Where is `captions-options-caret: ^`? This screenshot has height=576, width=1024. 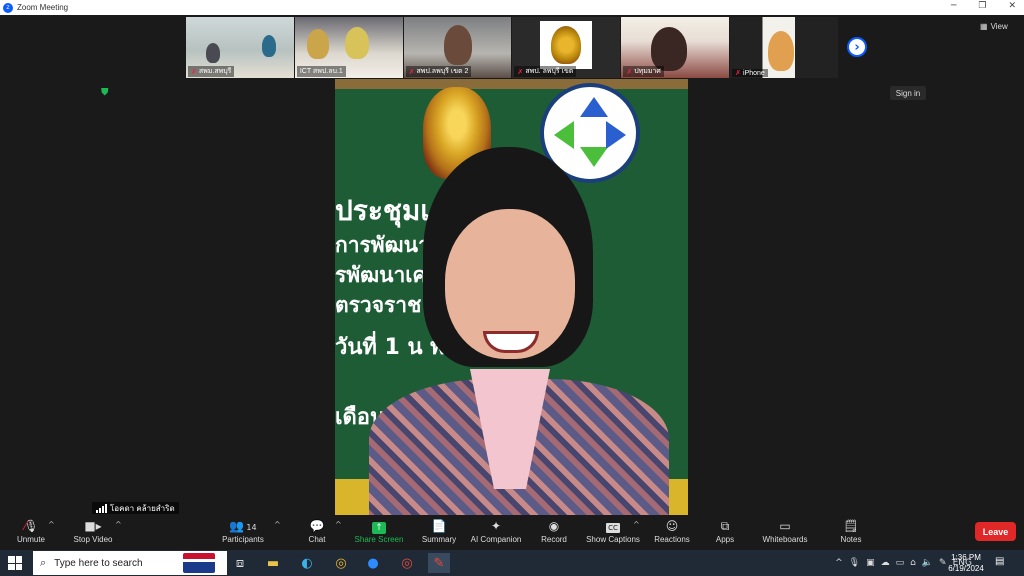 captions-options-caret: ^ is located at coordinates (636, 524).